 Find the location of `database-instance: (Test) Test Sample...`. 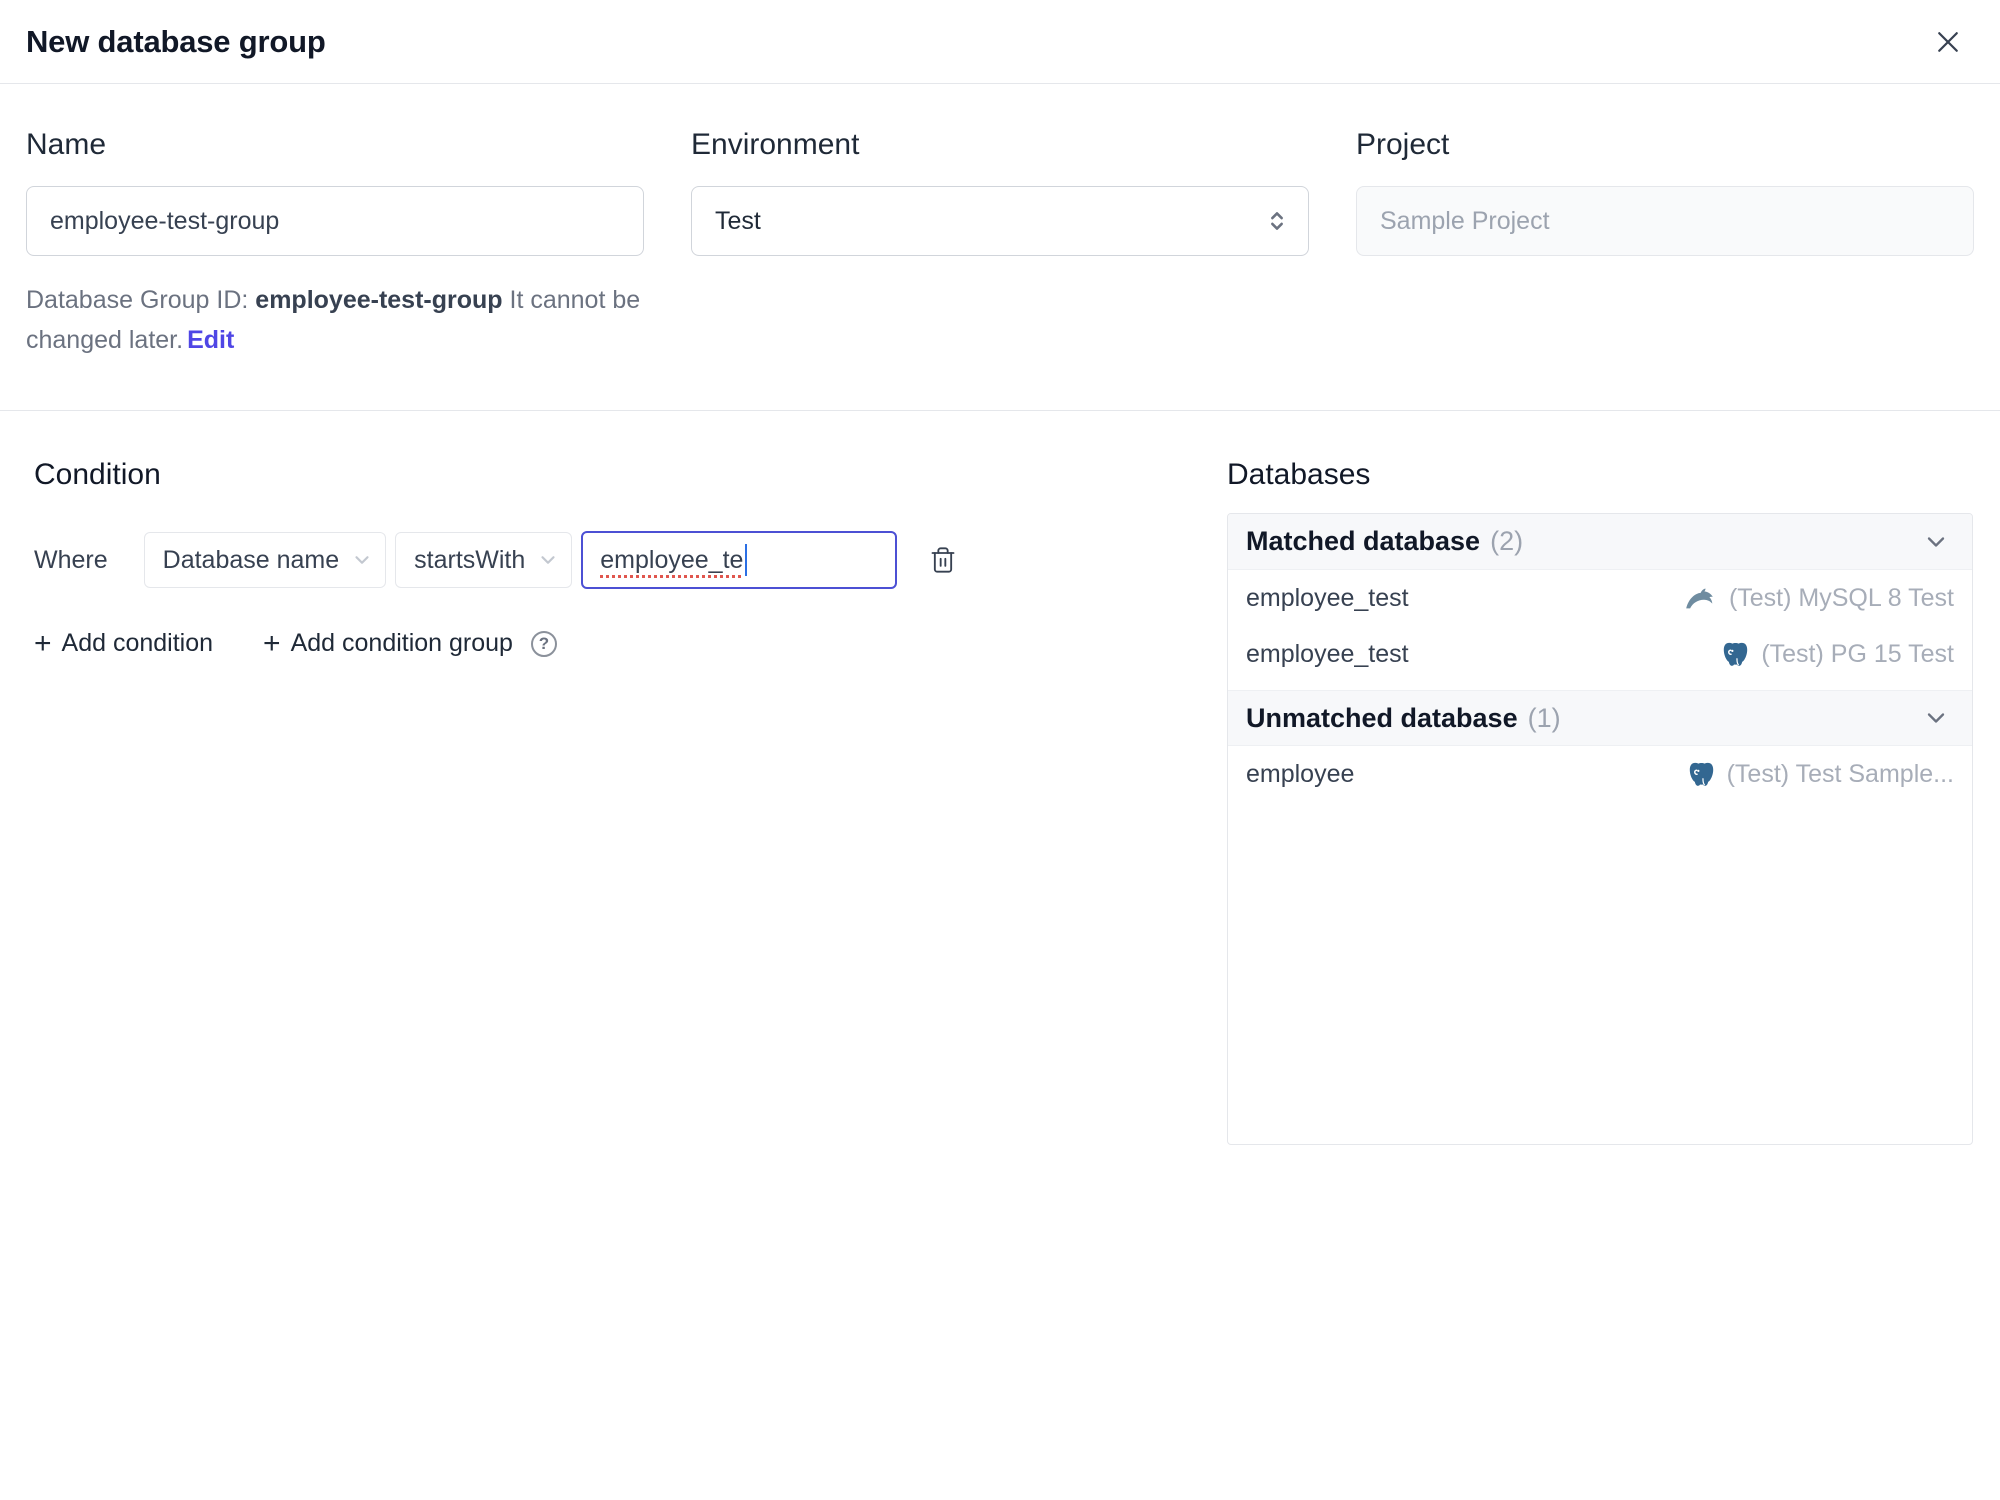

database-instance: (Test) Test Sample... is located at coordinates (1821, 774).